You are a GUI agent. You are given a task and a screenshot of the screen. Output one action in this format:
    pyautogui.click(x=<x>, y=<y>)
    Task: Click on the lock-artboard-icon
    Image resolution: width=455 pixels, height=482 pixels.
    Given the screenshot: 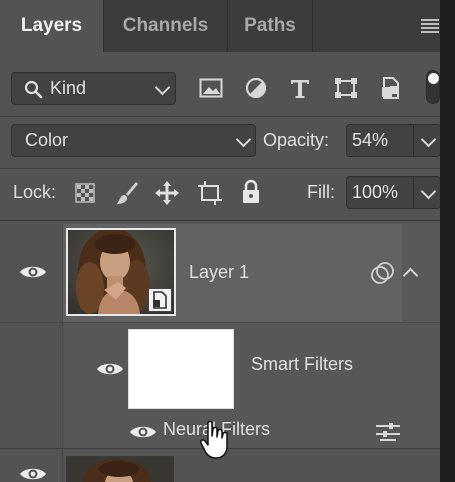 What is the action you would take?
    pyautogui.click(x=210, y=193)
    